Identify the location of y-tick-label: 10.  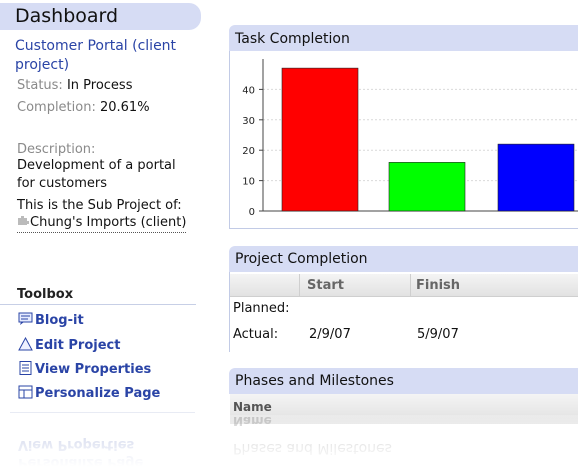
(248, 182).